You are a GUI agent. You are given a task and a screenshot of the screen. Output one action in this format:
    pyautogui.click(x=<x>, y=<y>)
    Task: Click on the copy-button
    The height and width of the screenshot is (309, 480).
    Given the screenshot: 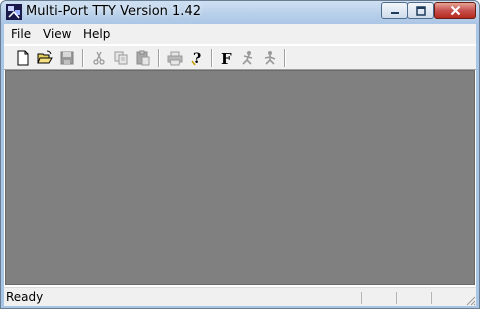 What is the action you would take?
    pyautogui.click(x=121, y=58)
    